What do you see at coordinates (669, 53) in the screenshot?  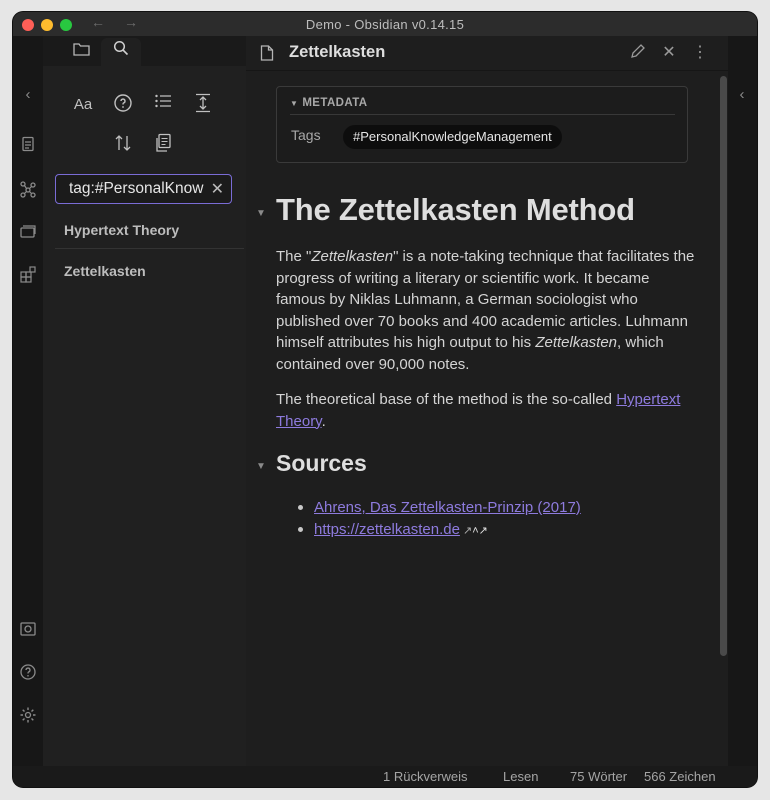 I see `close-pane-icon: ✕` at bounding box center [669, 53].